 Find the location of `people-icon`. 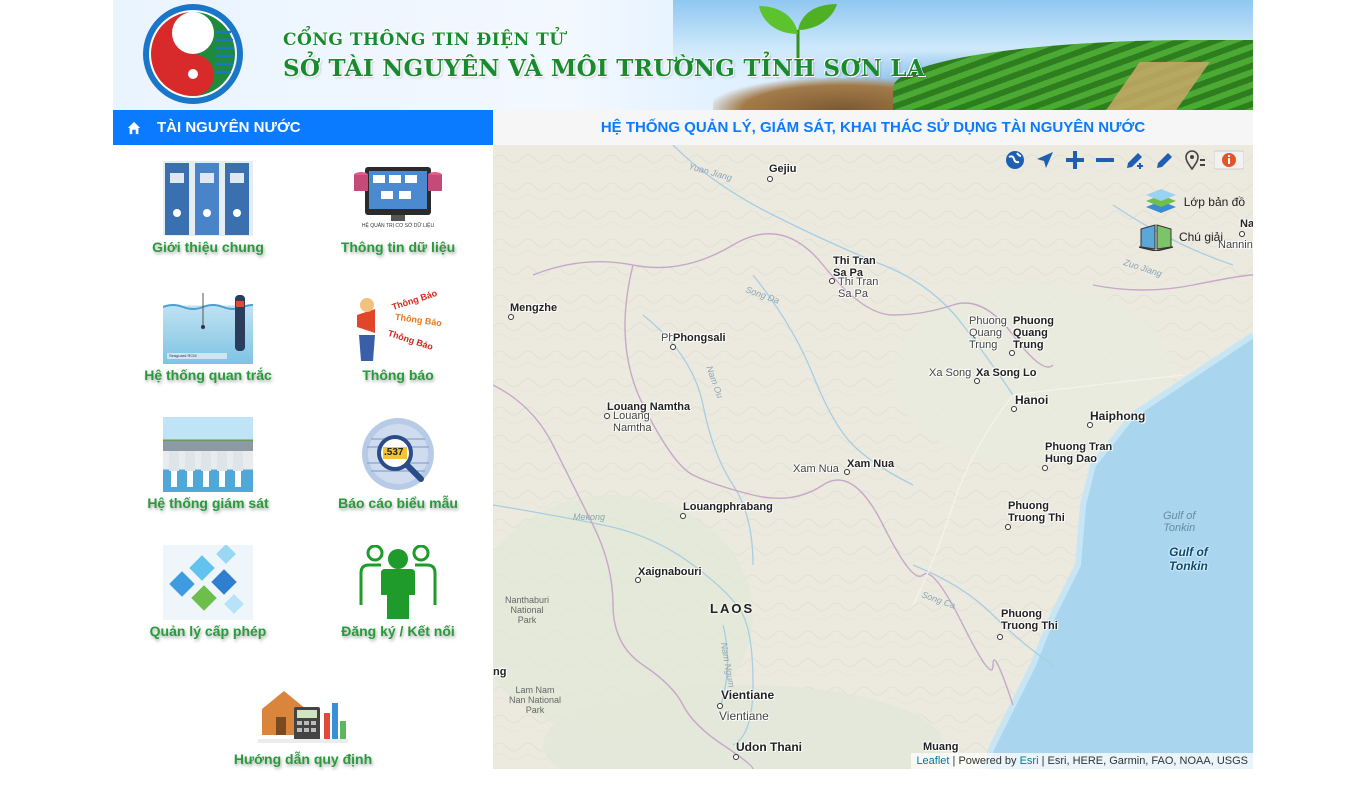

people-icon is located at coordinates (398, 582).